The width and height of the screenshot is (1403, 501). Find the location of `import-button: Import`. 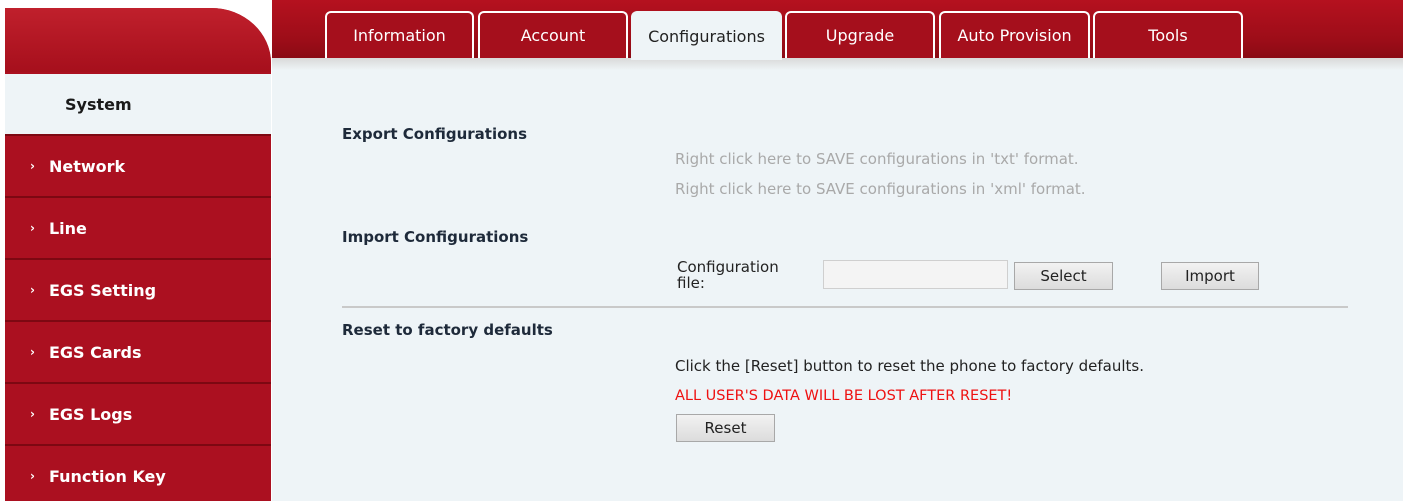

import-button: Import is located at coordinates (1210, 276).